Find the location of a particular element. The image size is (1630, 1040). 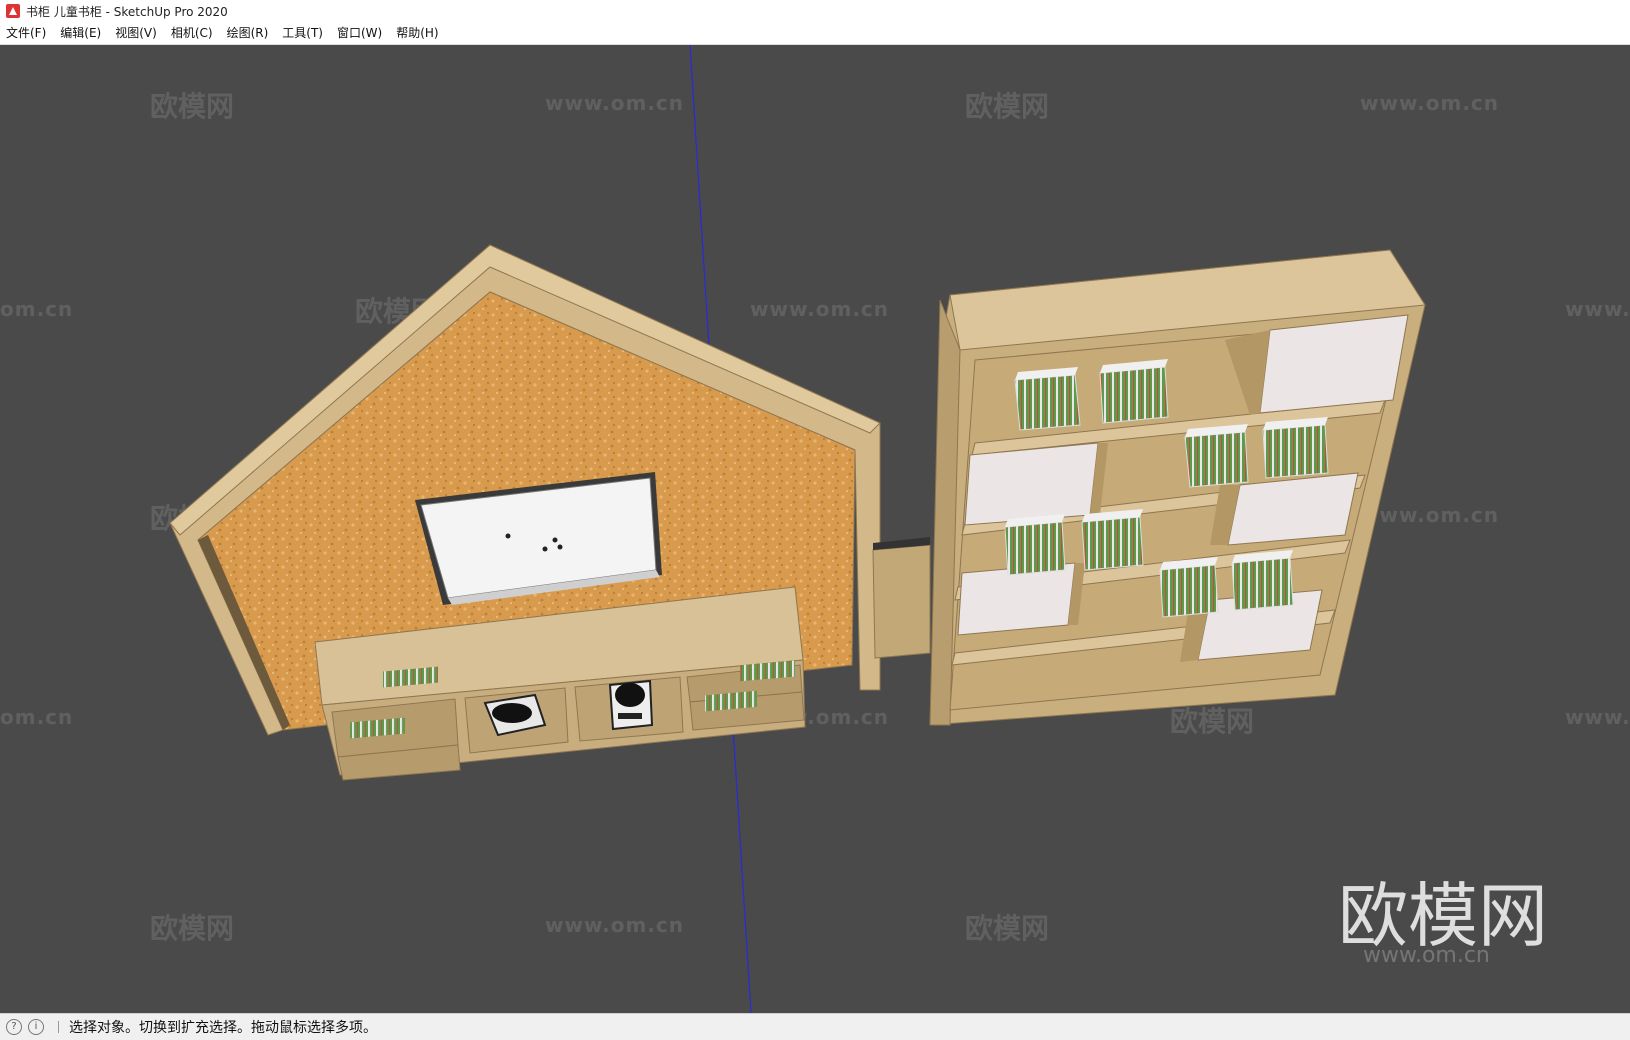

geo-location-icon: ? is located at coordinates (14, 1027).